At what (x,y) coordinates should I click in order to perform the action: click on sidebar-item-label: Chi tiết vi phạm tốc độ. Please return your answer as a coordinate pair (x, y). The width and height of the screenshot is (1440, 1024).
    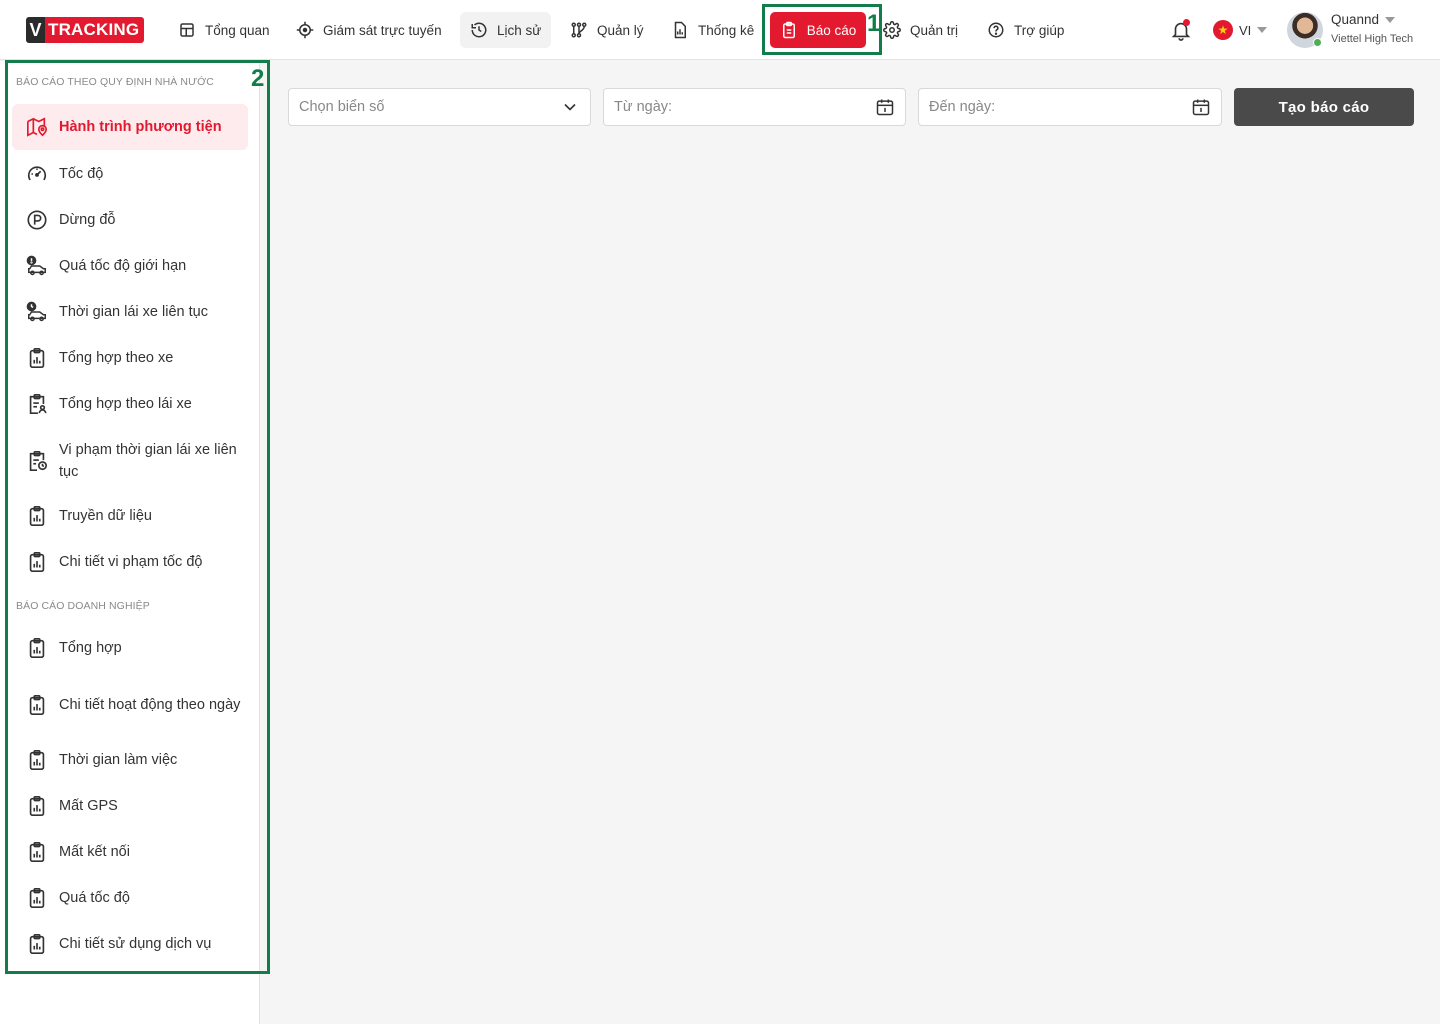
    Looking at the image, I should click on (131, 562).